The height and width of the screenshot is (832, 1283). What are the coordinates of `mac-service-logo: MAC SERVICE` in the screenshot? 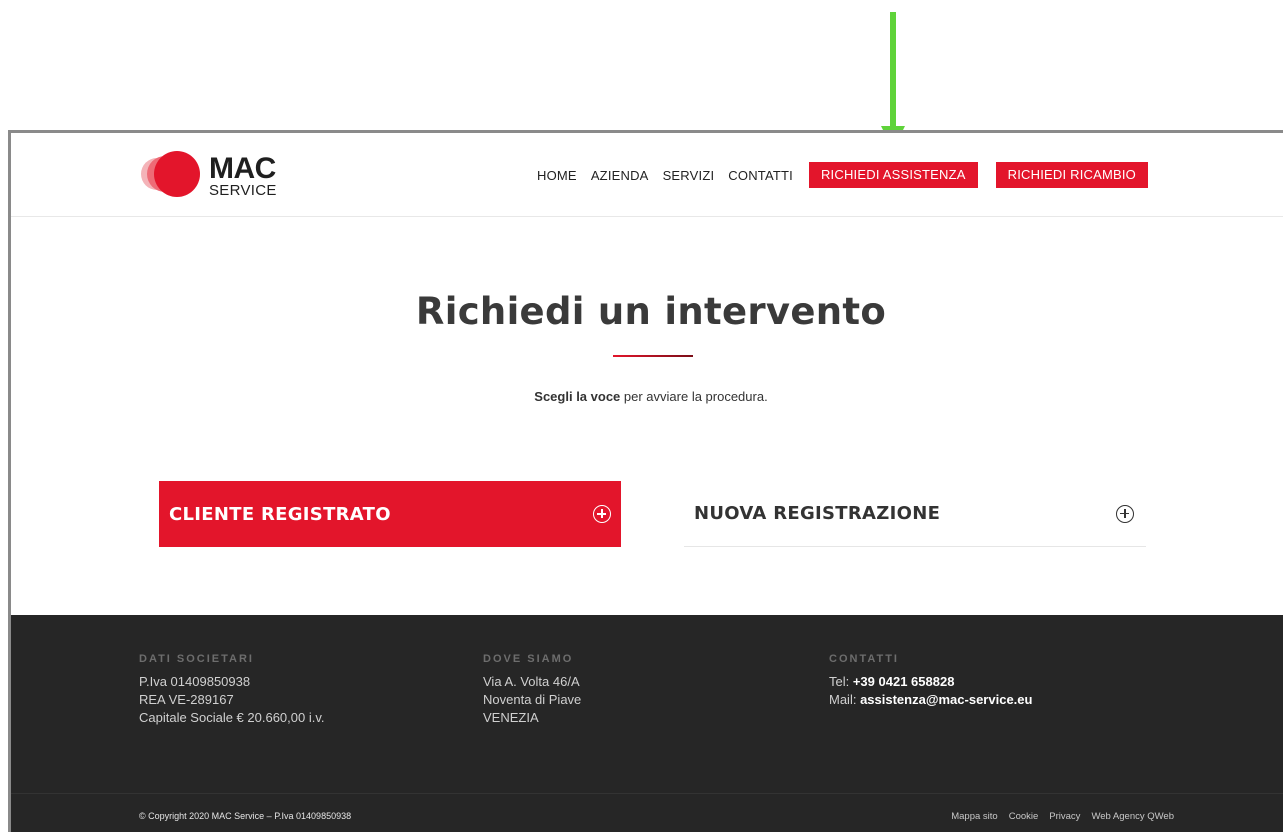 It's located at (229, 175).